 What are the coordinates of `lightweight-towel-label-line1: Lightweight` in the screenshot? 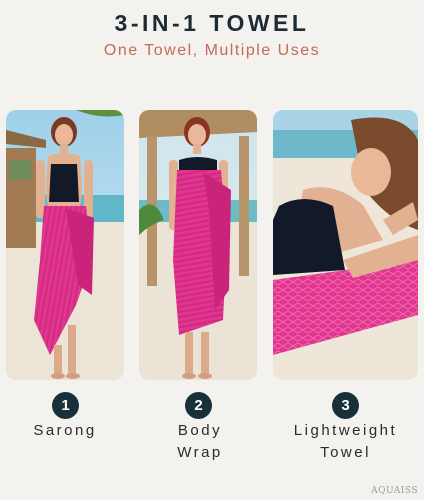 It's located at (345, 430).